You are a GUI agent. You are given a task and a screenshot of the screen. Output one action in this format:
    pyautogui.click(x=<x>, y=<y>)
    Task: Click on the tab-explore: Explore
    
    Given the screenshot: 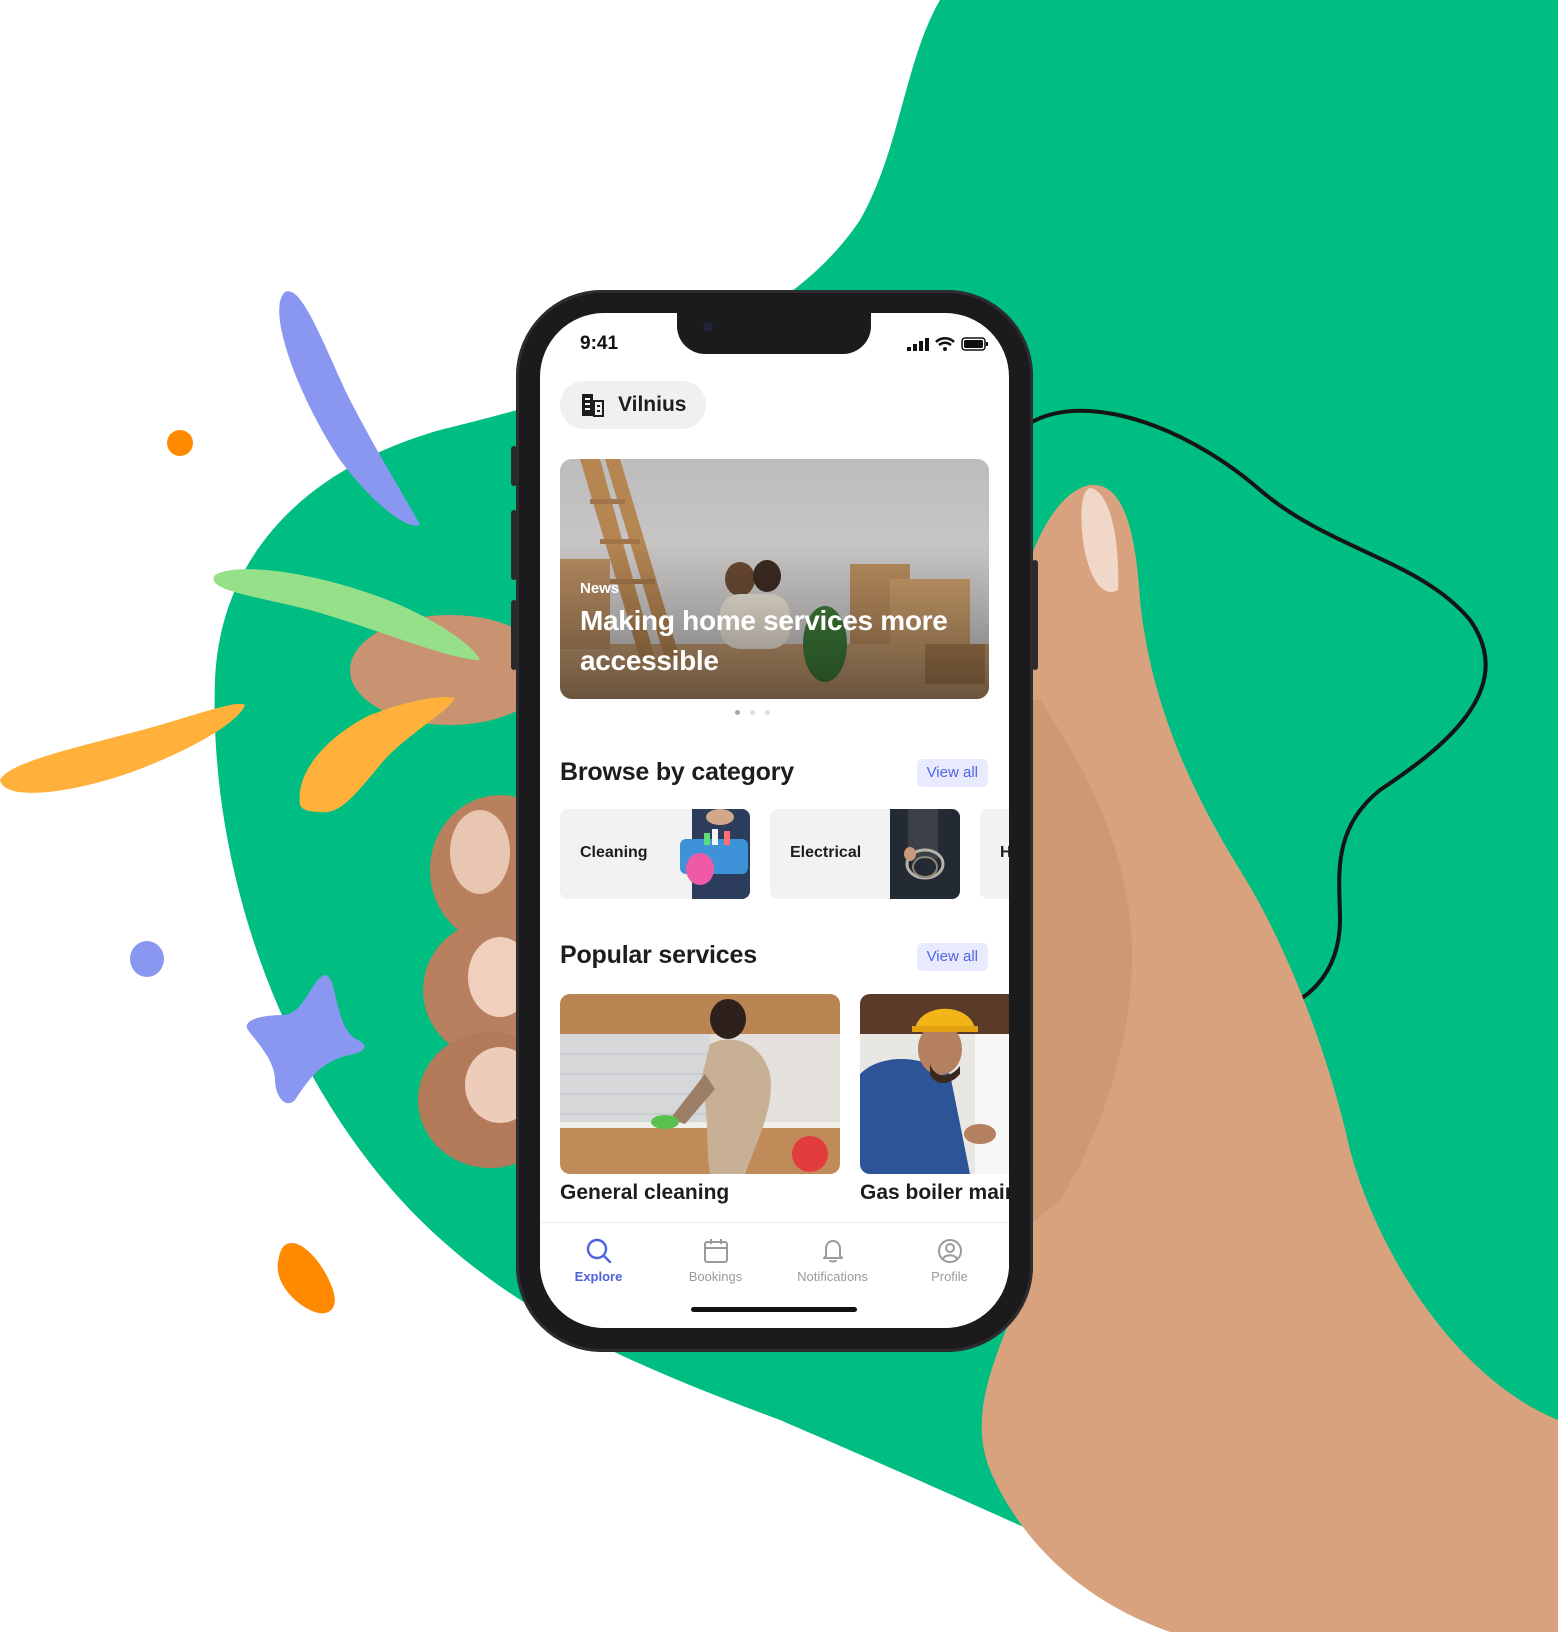 What is the action you would take?
    pyautogui.click(x=598, y=1260)
    